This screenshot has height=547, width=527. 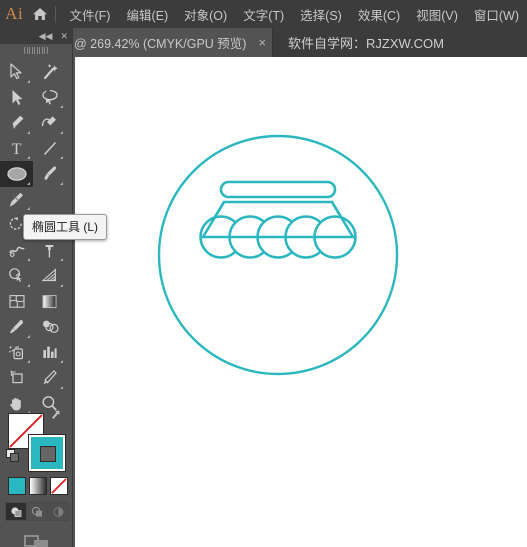 I want to click on document-tab-title: @ 269.42% (CMYK/GPU 预览), so click(x=160, y=44).